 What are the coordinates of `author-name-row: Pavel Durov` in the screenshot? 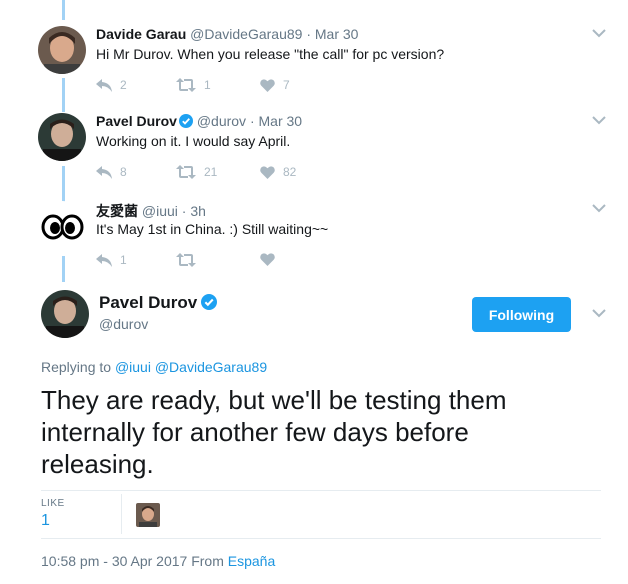 It's located at (158, 303).